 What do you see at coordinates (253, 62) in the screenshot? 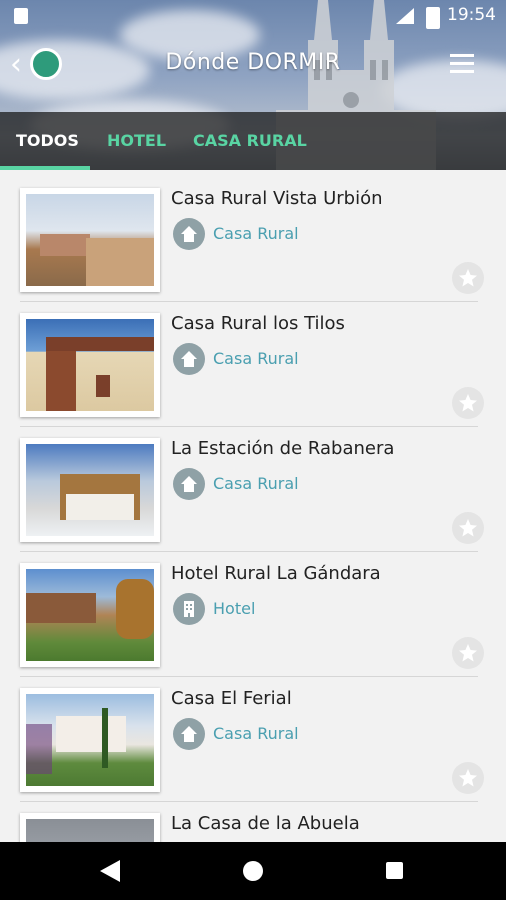
I see `page-title: Dónde DORMIR` at bounding box center [253, 62].